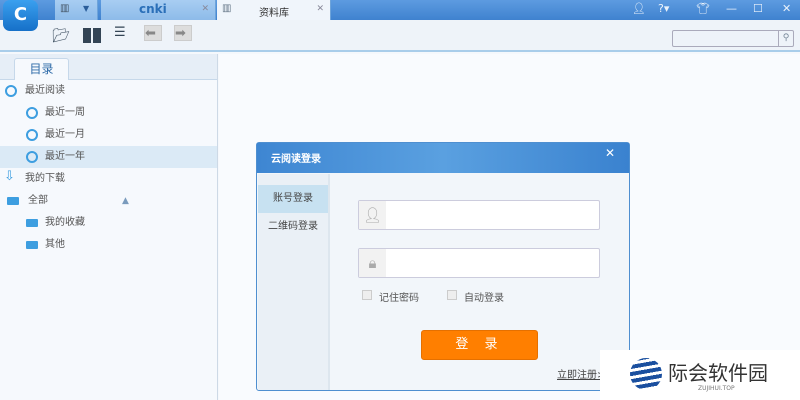 This screenshot has height=400, width=800. Describe the element at coordinates (731, 8) in the screenshot. I see `minimize-icon: —` at that location.